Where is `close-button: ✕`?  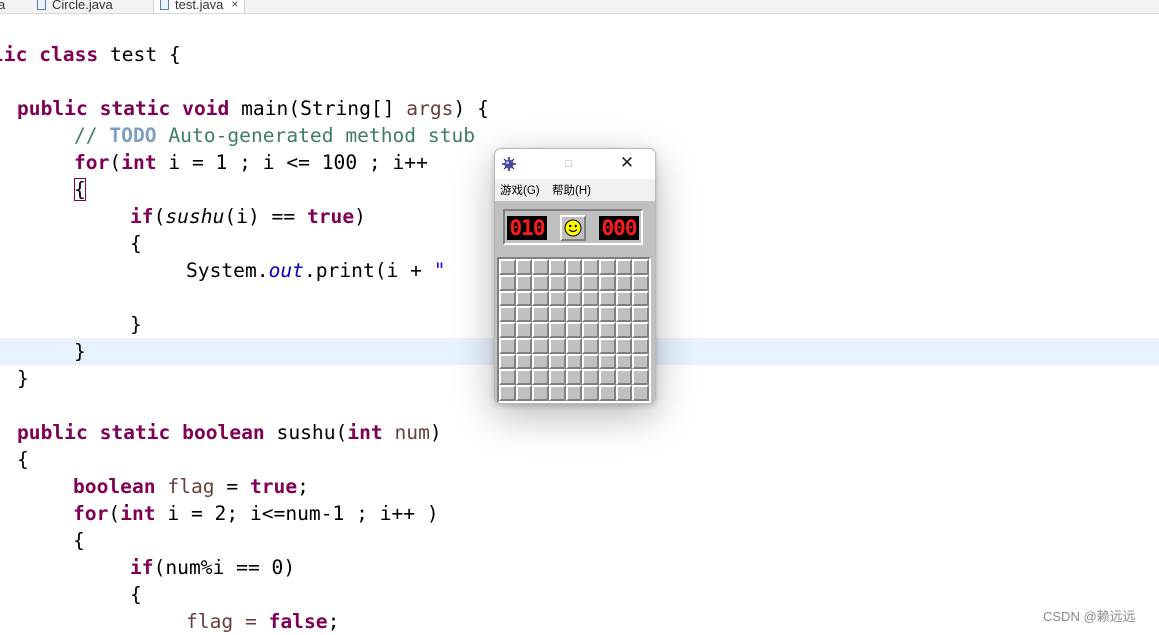 close-button: ✕ is located at coordinates (627, 163).